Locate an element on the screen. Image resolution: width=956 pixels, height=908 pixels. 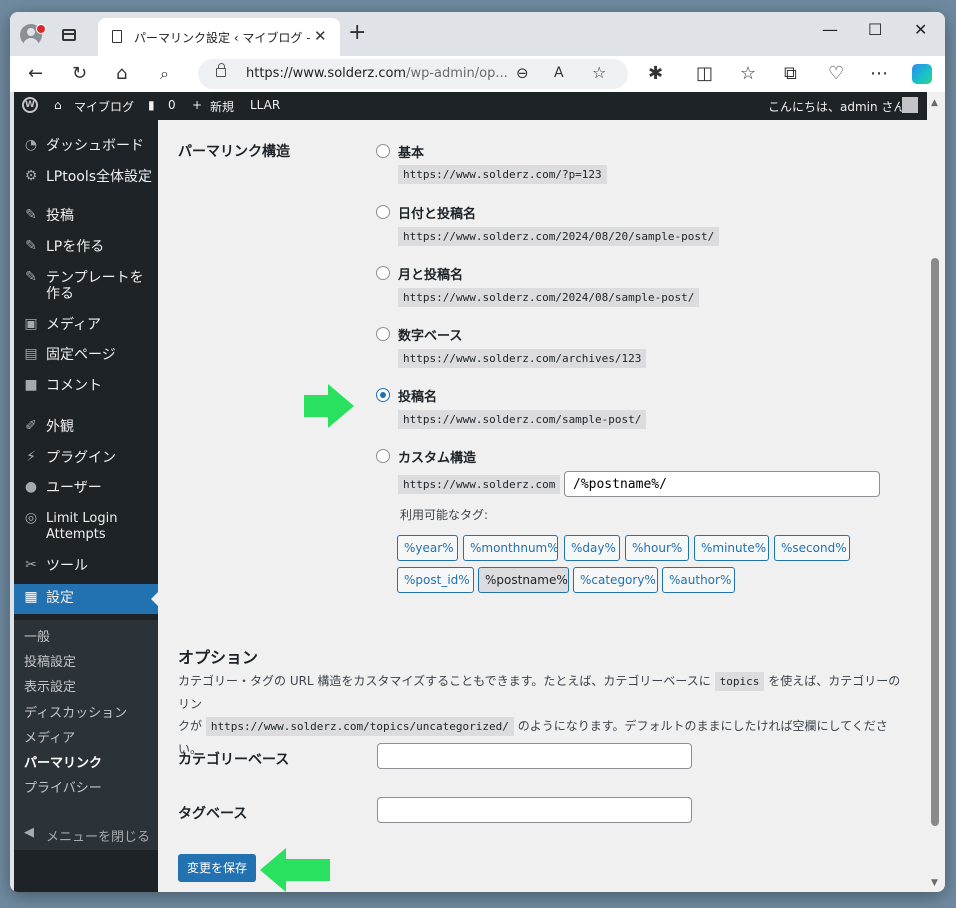
extensions-icon: ✱ is located at coordinates (655, 74).